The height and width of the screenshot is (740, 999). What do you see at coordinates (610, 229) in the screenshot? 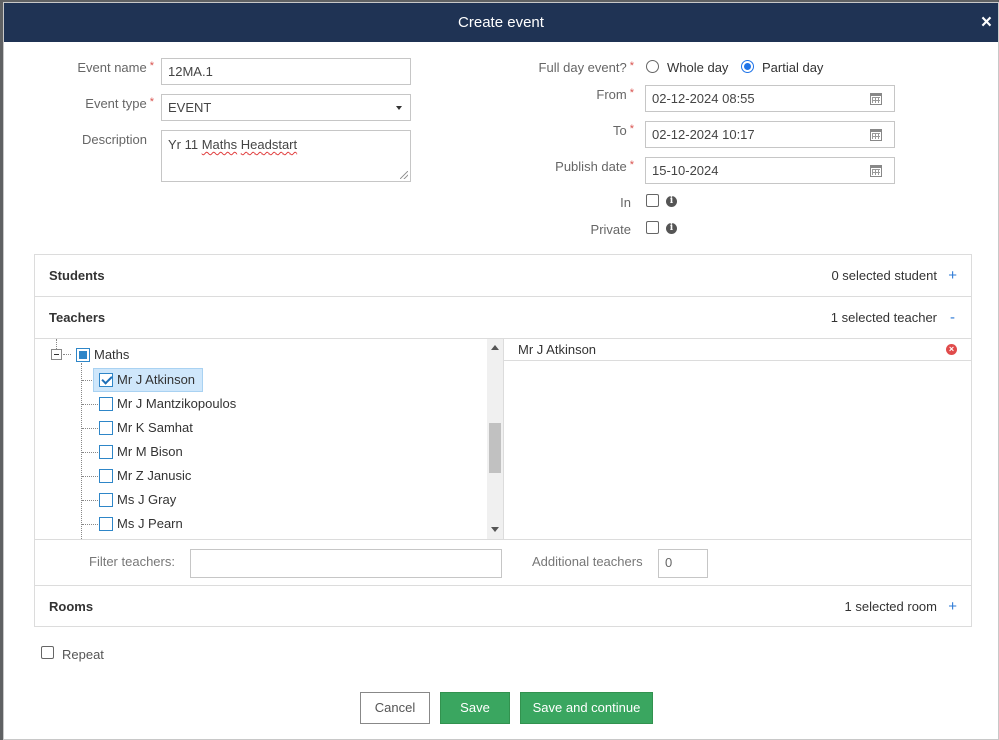
I see `private-label: Private` at bounding box center [610, 229].